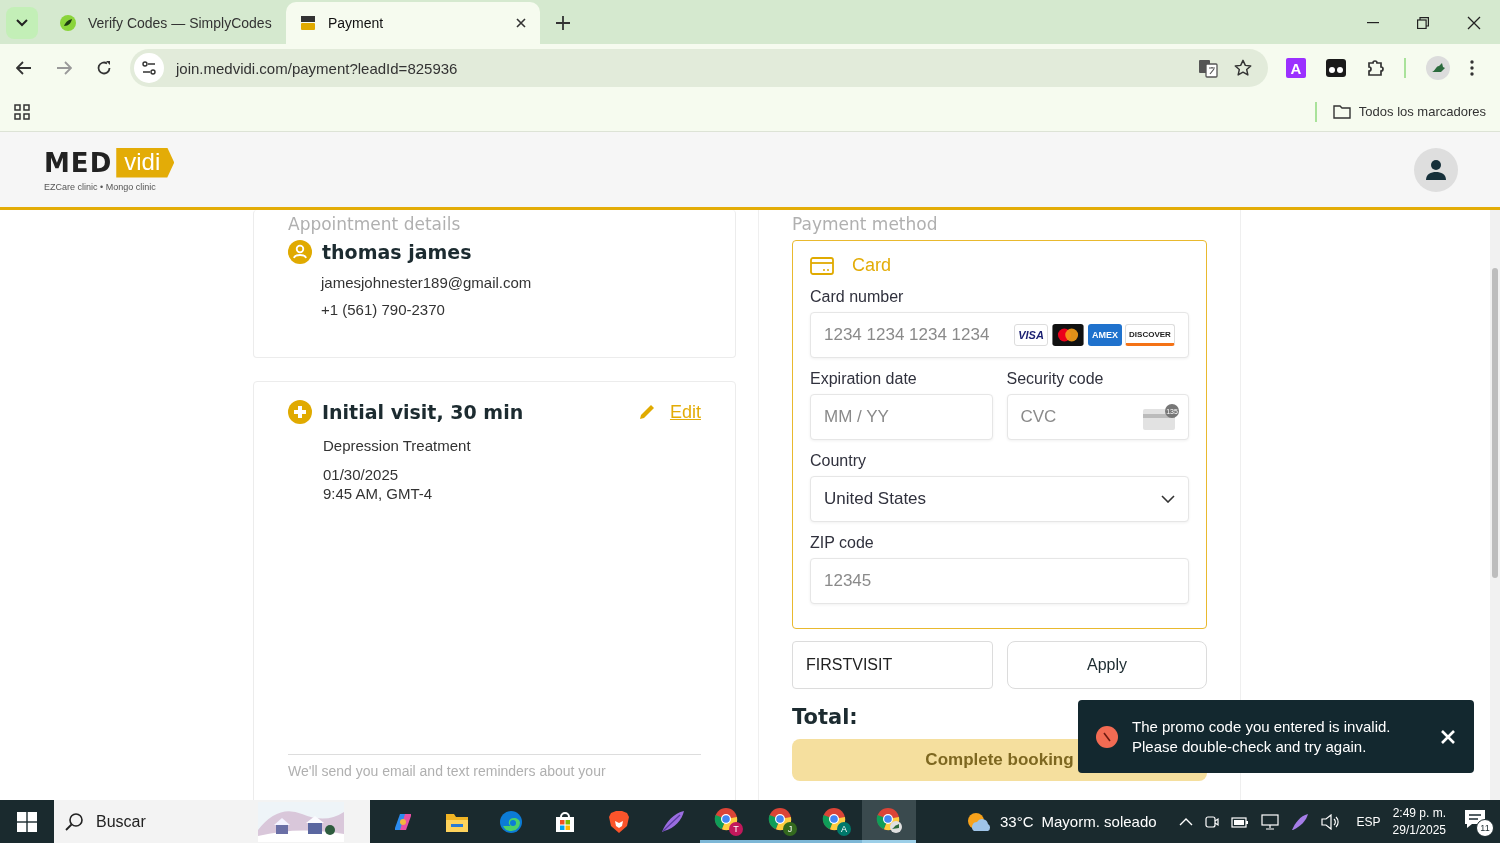  I want to click on apply-button: Apply, so click(1107, 665).